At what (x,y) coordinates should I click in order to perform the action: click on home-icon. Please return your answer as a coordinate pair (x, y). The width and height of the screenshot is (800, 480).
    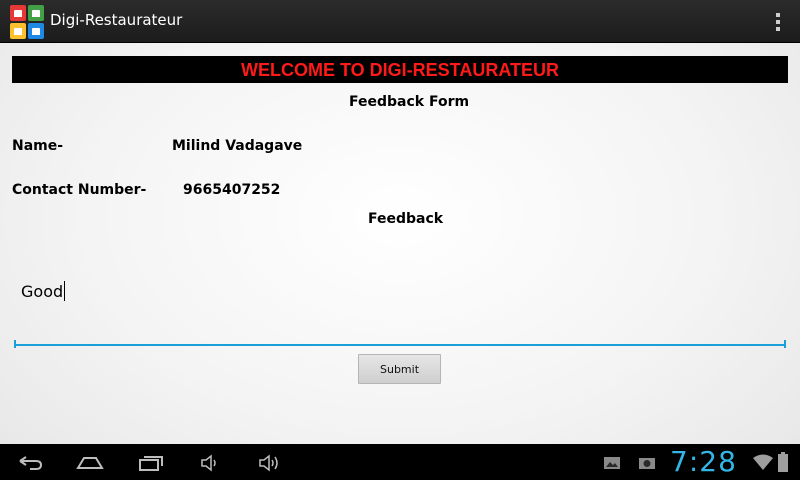
    Looking at the image, I should click on (90, 463).